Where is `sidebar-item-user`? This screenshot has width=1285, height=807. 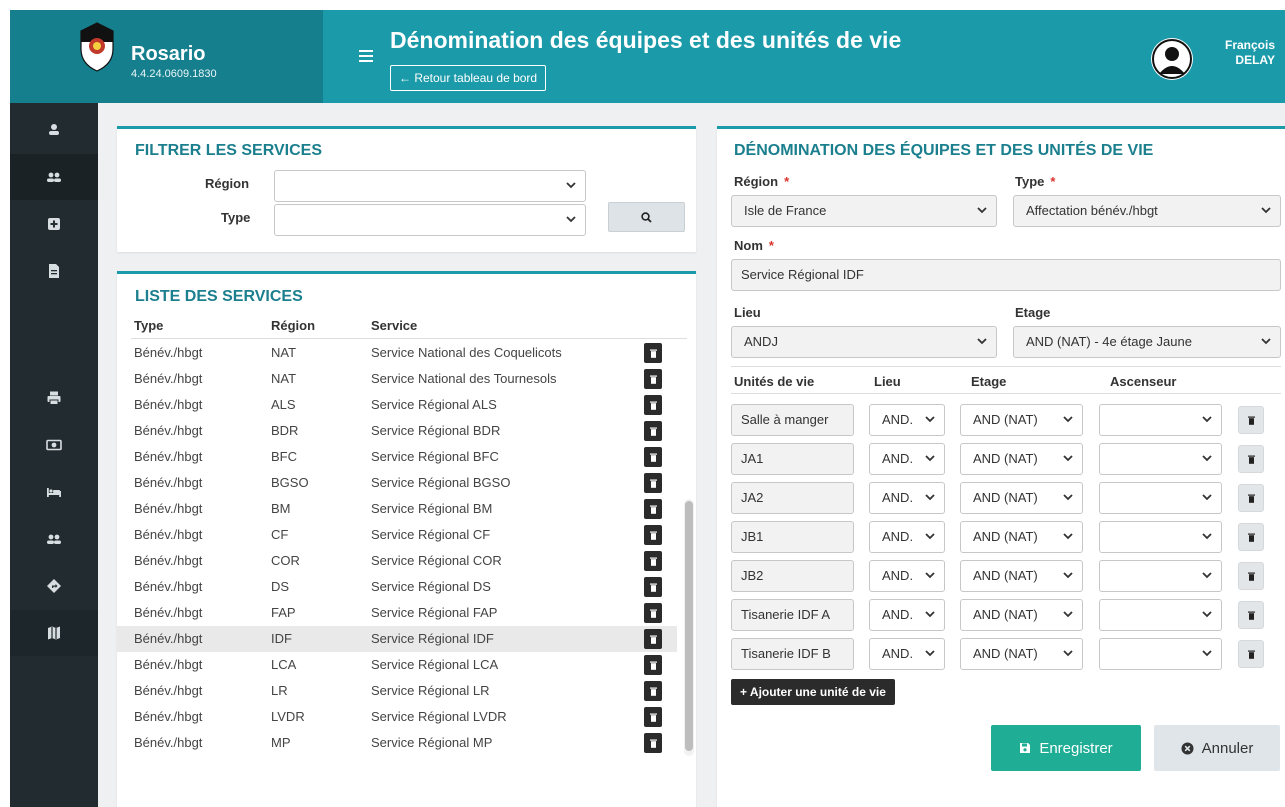
sidebar-item-user is located at coordinates (54, 130).